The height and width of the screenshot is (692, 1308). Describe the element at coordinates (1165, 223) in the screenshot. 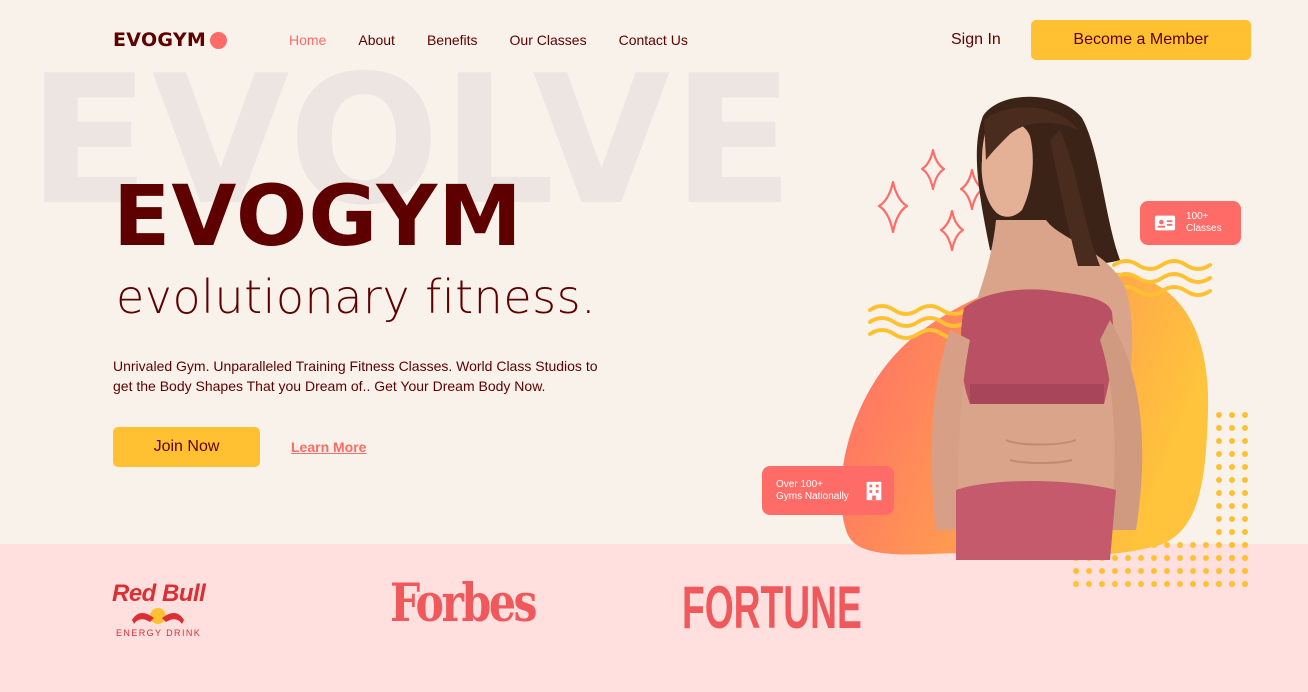

I see `id-card-icon` at that location.